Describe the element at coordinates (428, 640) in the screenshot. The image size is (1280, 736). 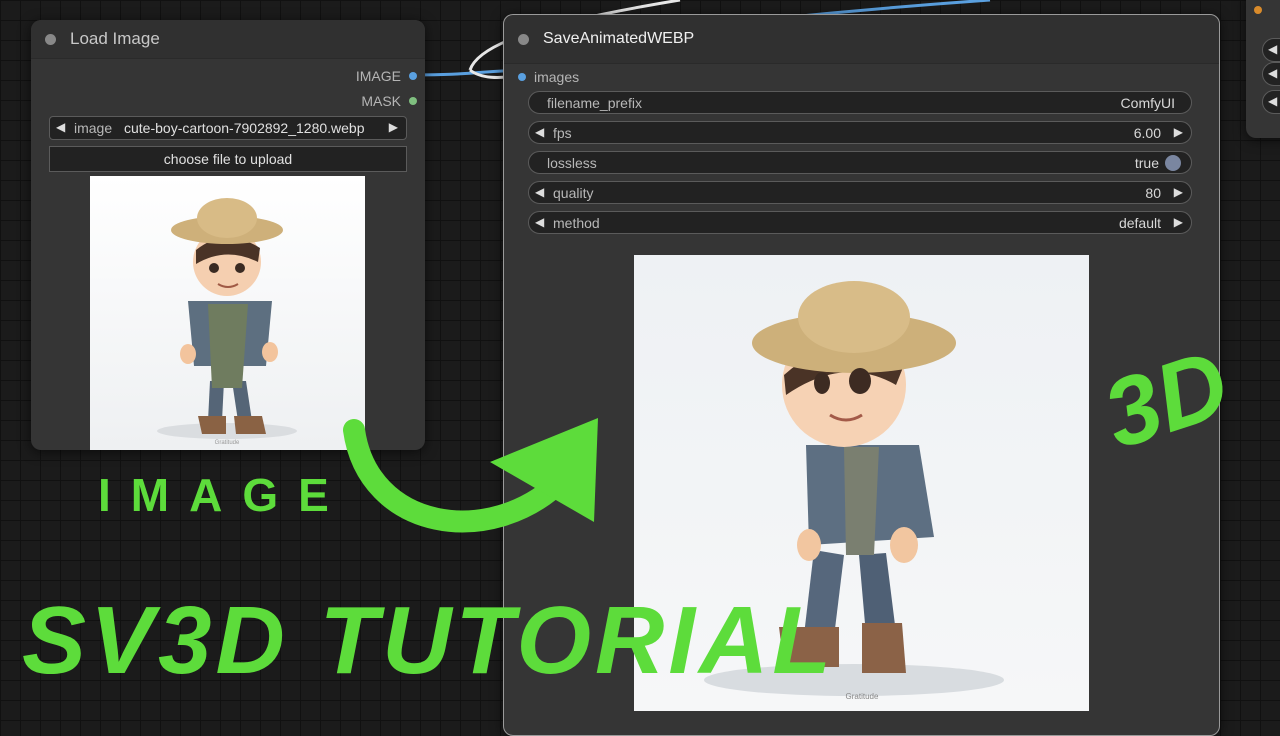
I see `tutorial-title-overlay: SV3D TUTORIAL` at that location.